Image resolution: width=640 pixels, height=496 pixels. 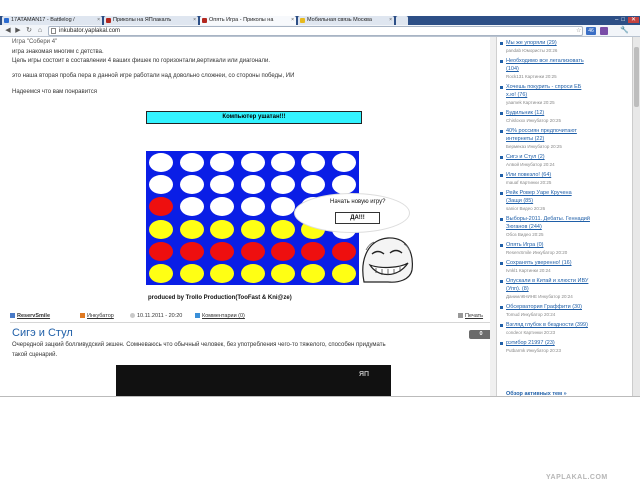 What do you see at coordinates (30, 316) in the screenshot?
I see `post-author: ReservSmile` at bounding box center [30, 316].